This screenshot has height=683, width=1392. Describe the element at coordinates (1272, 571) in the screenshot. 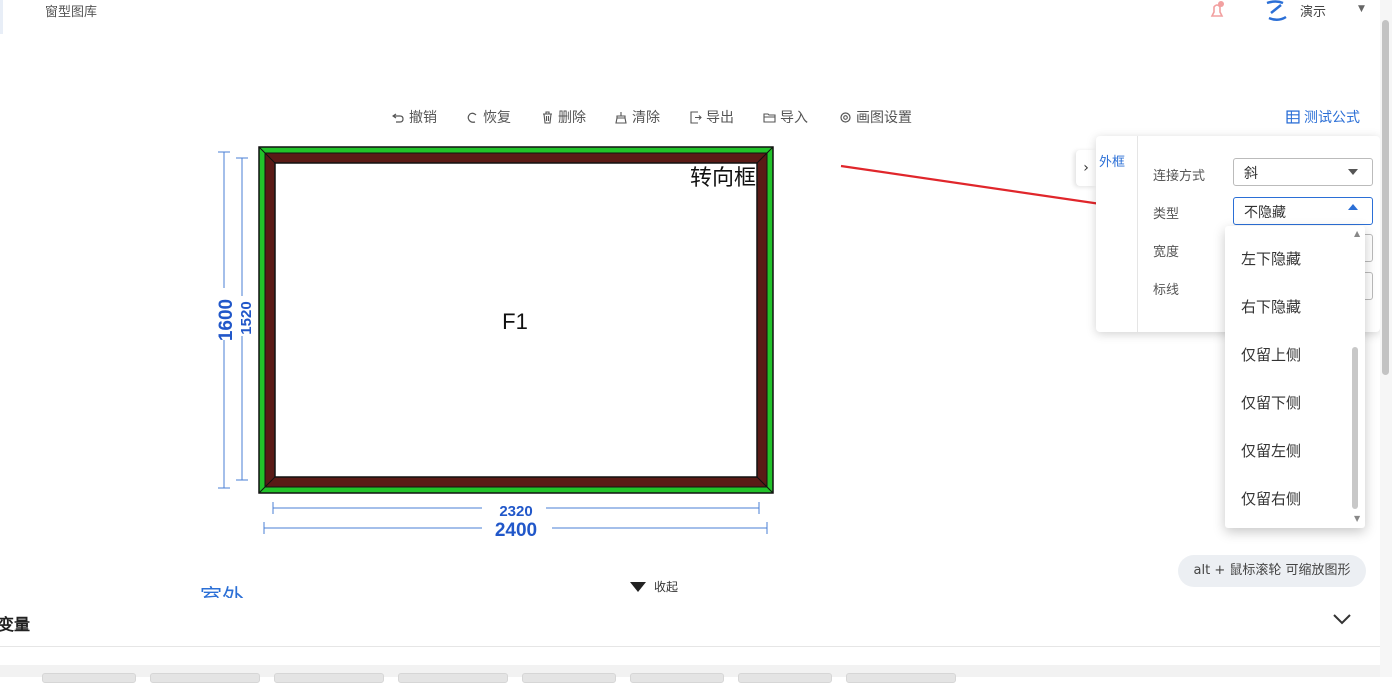

I see `zoom-hint: alt + 鼠标滚轮 可缩放图形` at that location.